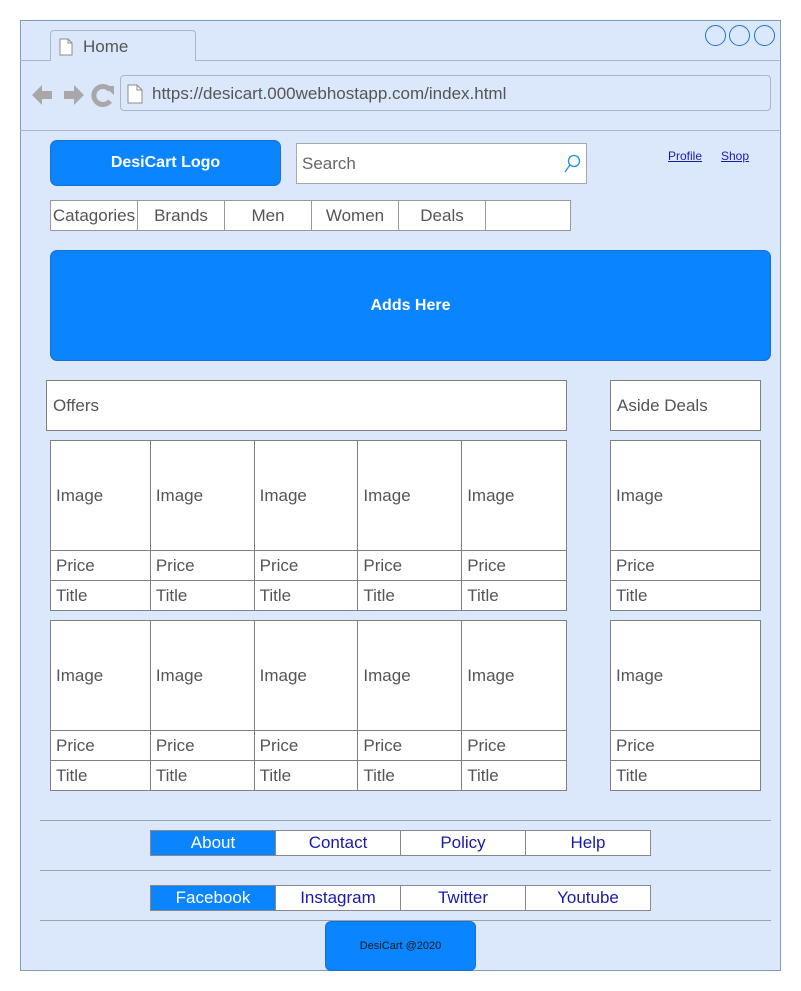 The width and height of the screenshot is (801, 991). I want to click on social-link-youtube: Youtube, so click(588, 898).